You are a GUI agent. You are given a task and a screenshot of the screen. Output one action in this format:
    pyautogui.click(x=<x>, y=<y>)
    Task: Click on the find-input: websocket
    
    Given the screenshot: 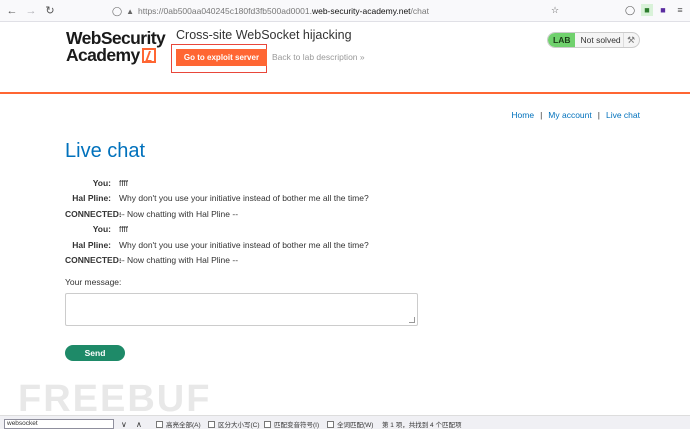 What is the action you would take?
    pyautogui.click(x=59, y=424)
    